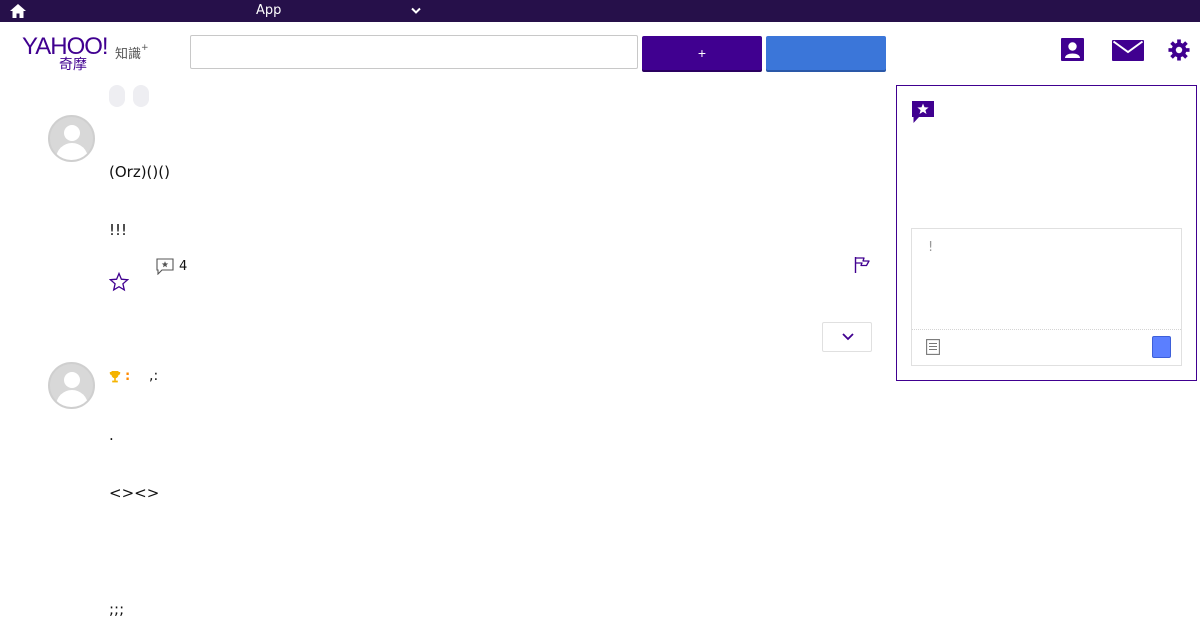 The image size is (1200, 630). I want to click on mail-icon, so click(1128, 50).